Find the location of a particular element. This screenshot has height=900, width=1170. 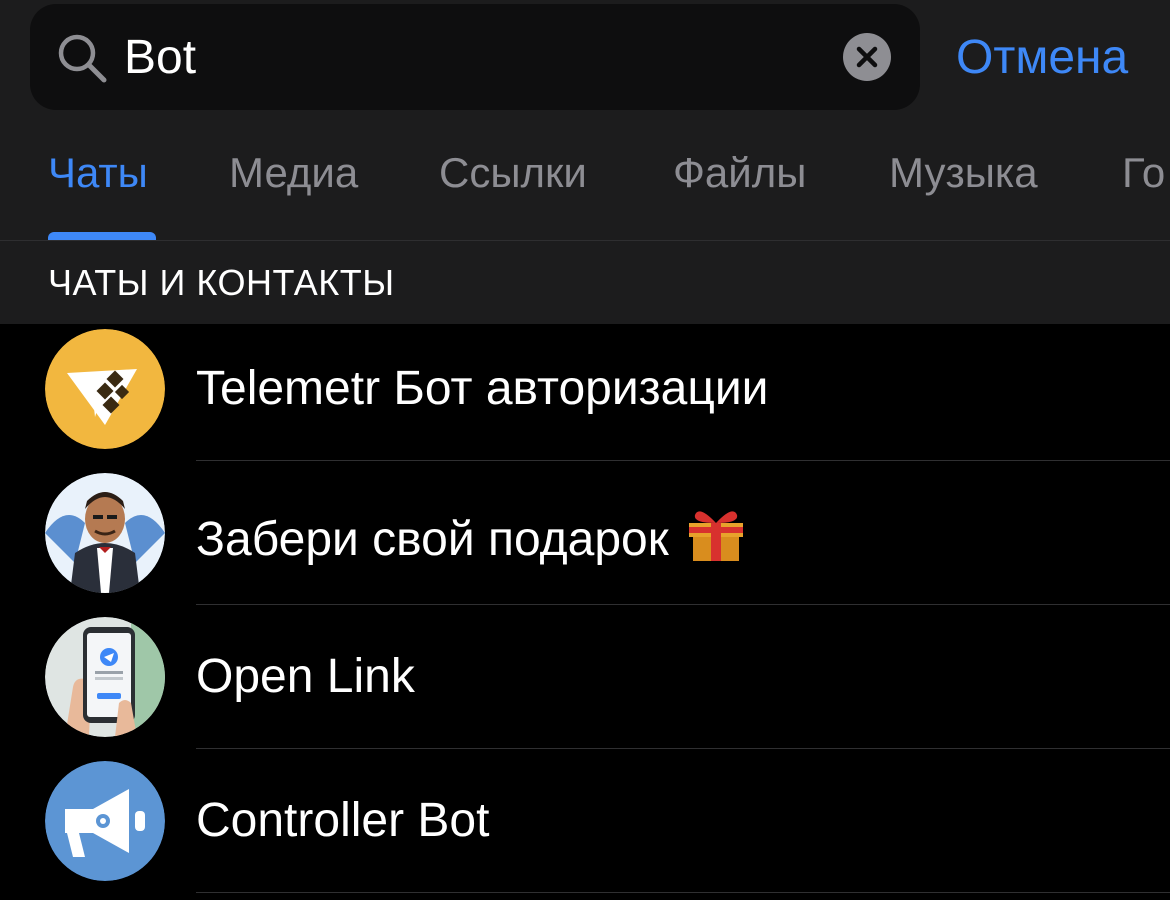

search-icon is located at coordinates (82, 58).